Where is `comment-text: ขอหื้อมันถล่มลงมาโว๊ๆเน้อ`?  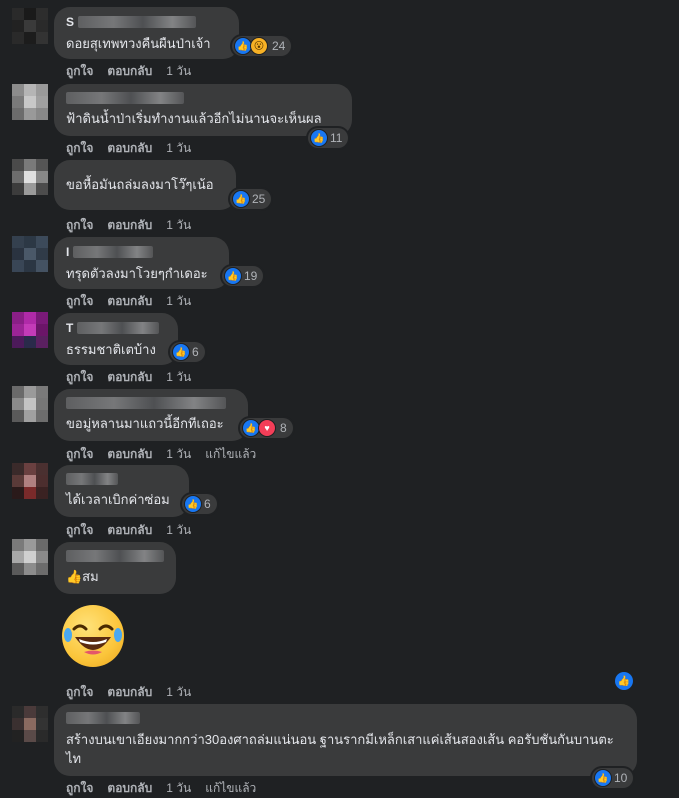 comment-text: ขอหื้อมันถล่มลงมาโว๊ๆเน้อ is located at coordinates (140, 184).